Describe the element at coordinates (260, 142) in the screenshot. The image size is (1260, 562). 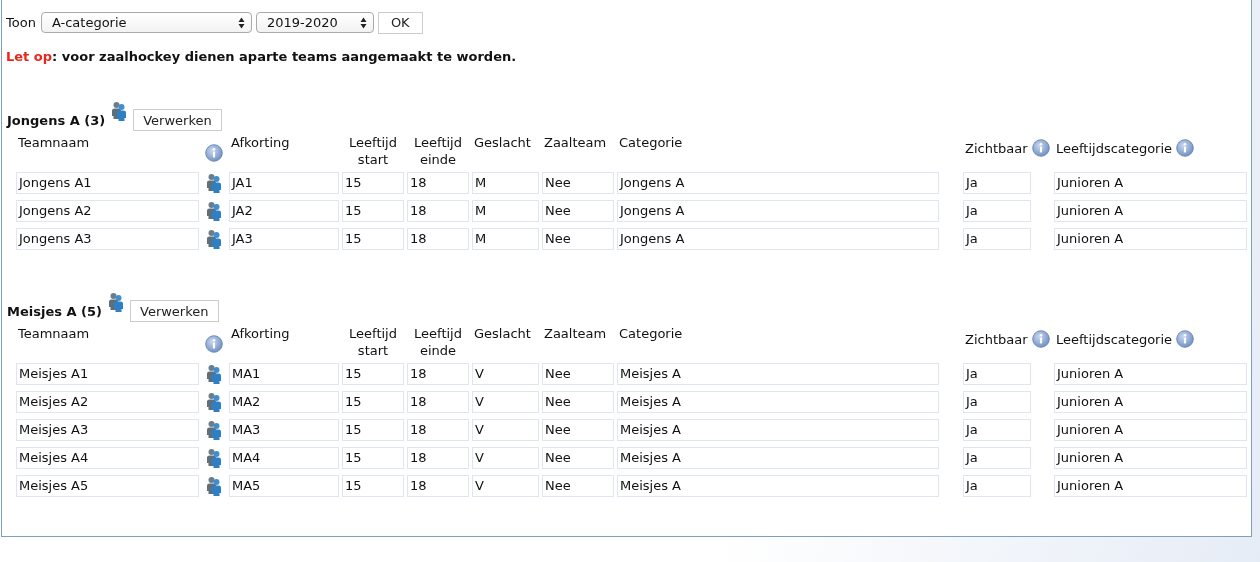
I see `column-header: Afkorting` at that location.